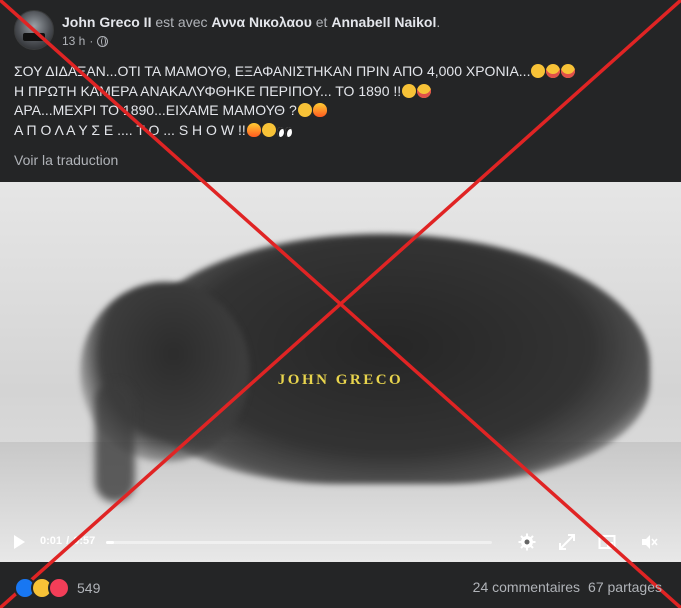 The width and height of the screenshot is (681, 608). Describe the element at coordinates (261, 22) in the screenshot. I see `tagged-user-1: Αννα Νικολαου` at that location.